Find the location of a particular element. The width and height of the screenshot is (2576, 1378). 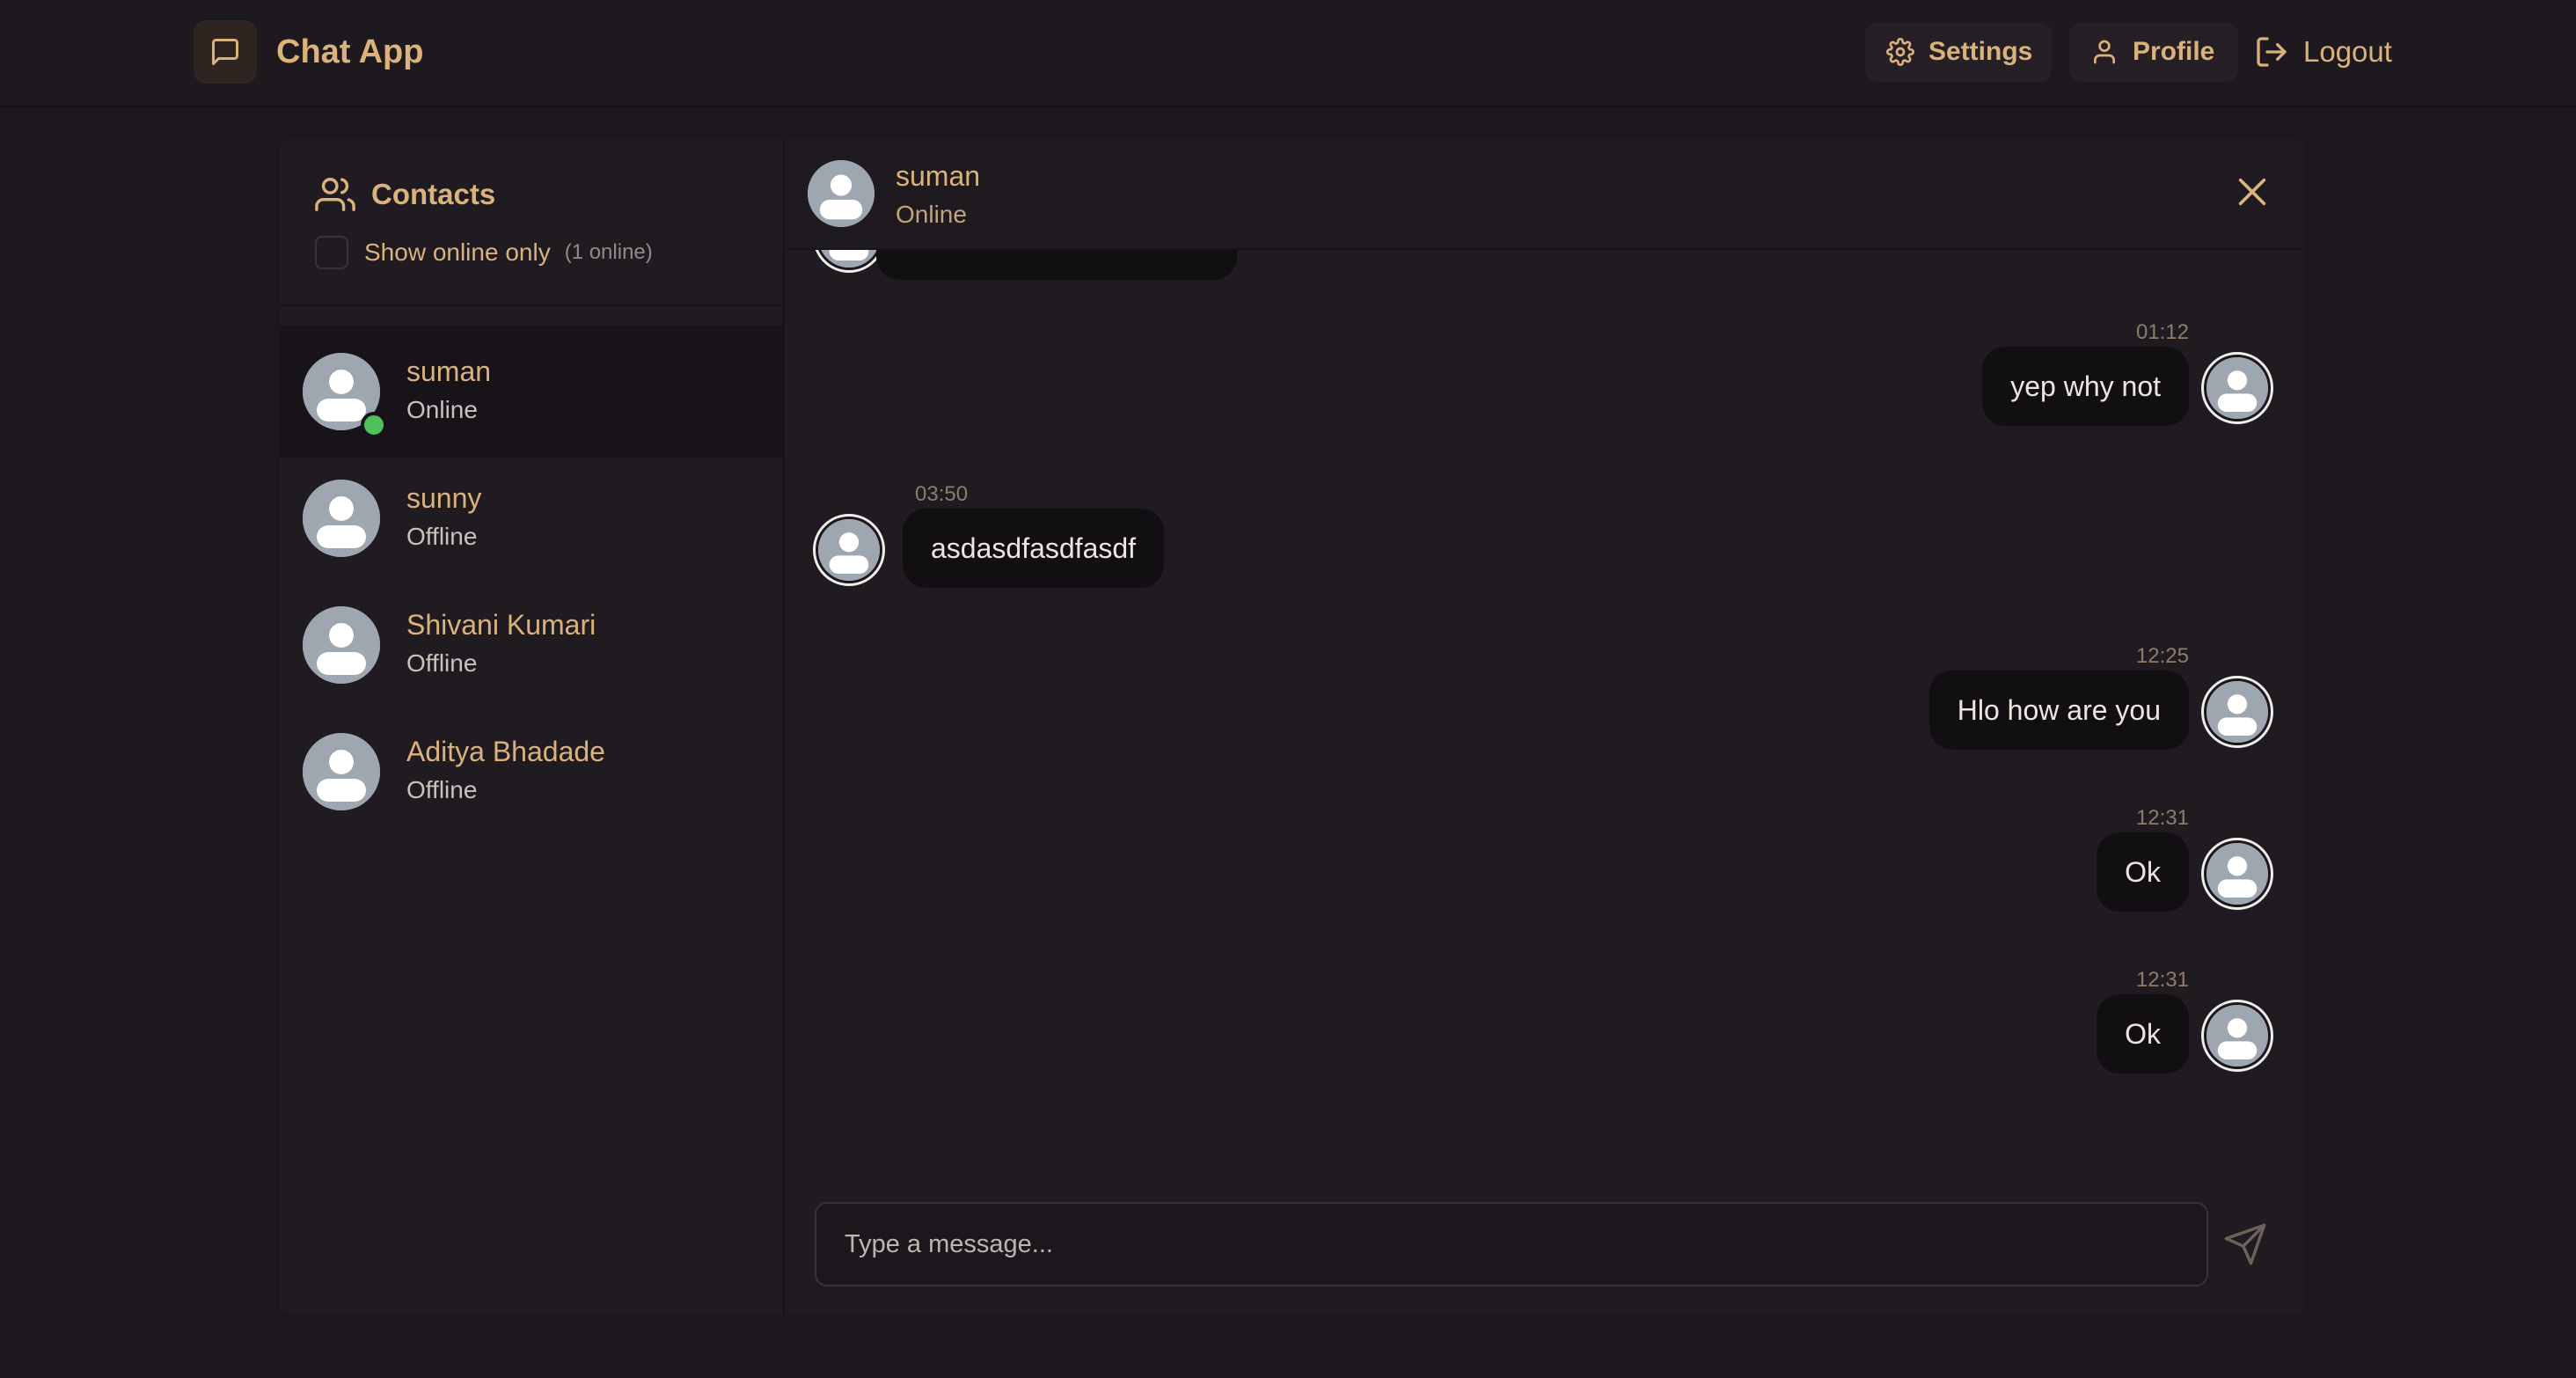

logout-button: Logout is located at coordinates (2326, 52).